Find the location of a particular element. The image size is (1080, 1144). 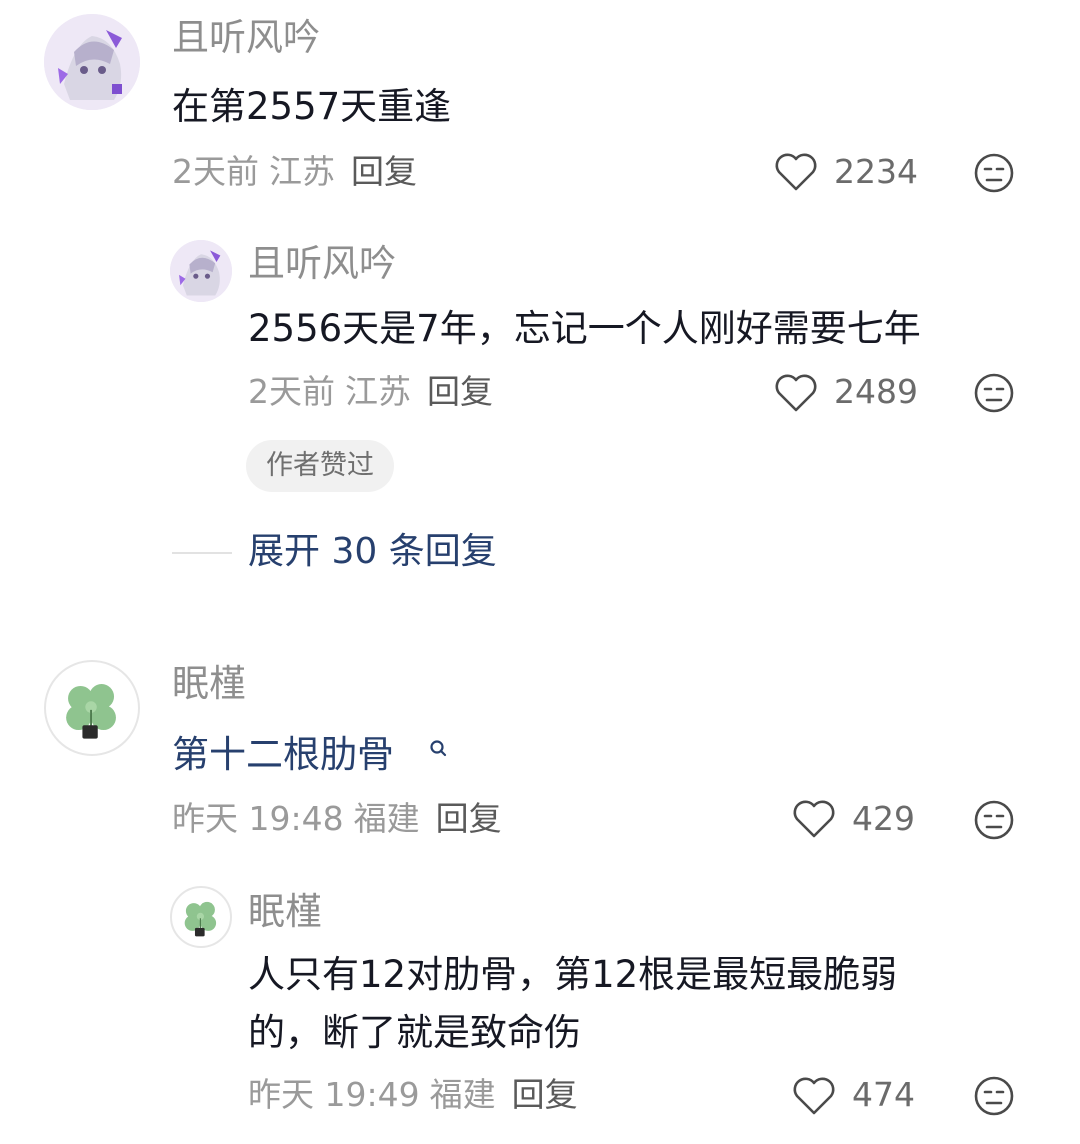

search-icon is located at coordinates (438, 749).